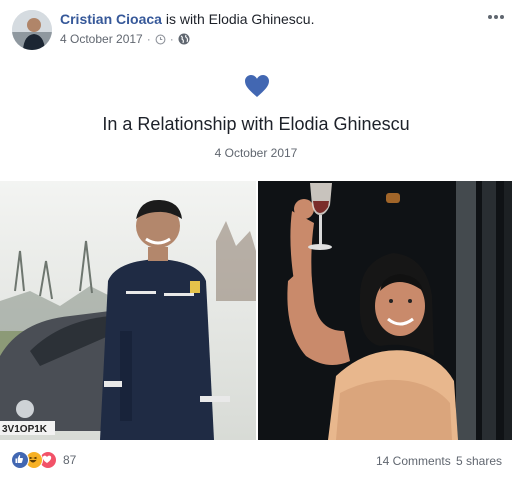 The image size is (512, 482). What do you see at coordinates (184, 39) in the screenshot?
I see `globe-icon` at bounding box center [184, 39].